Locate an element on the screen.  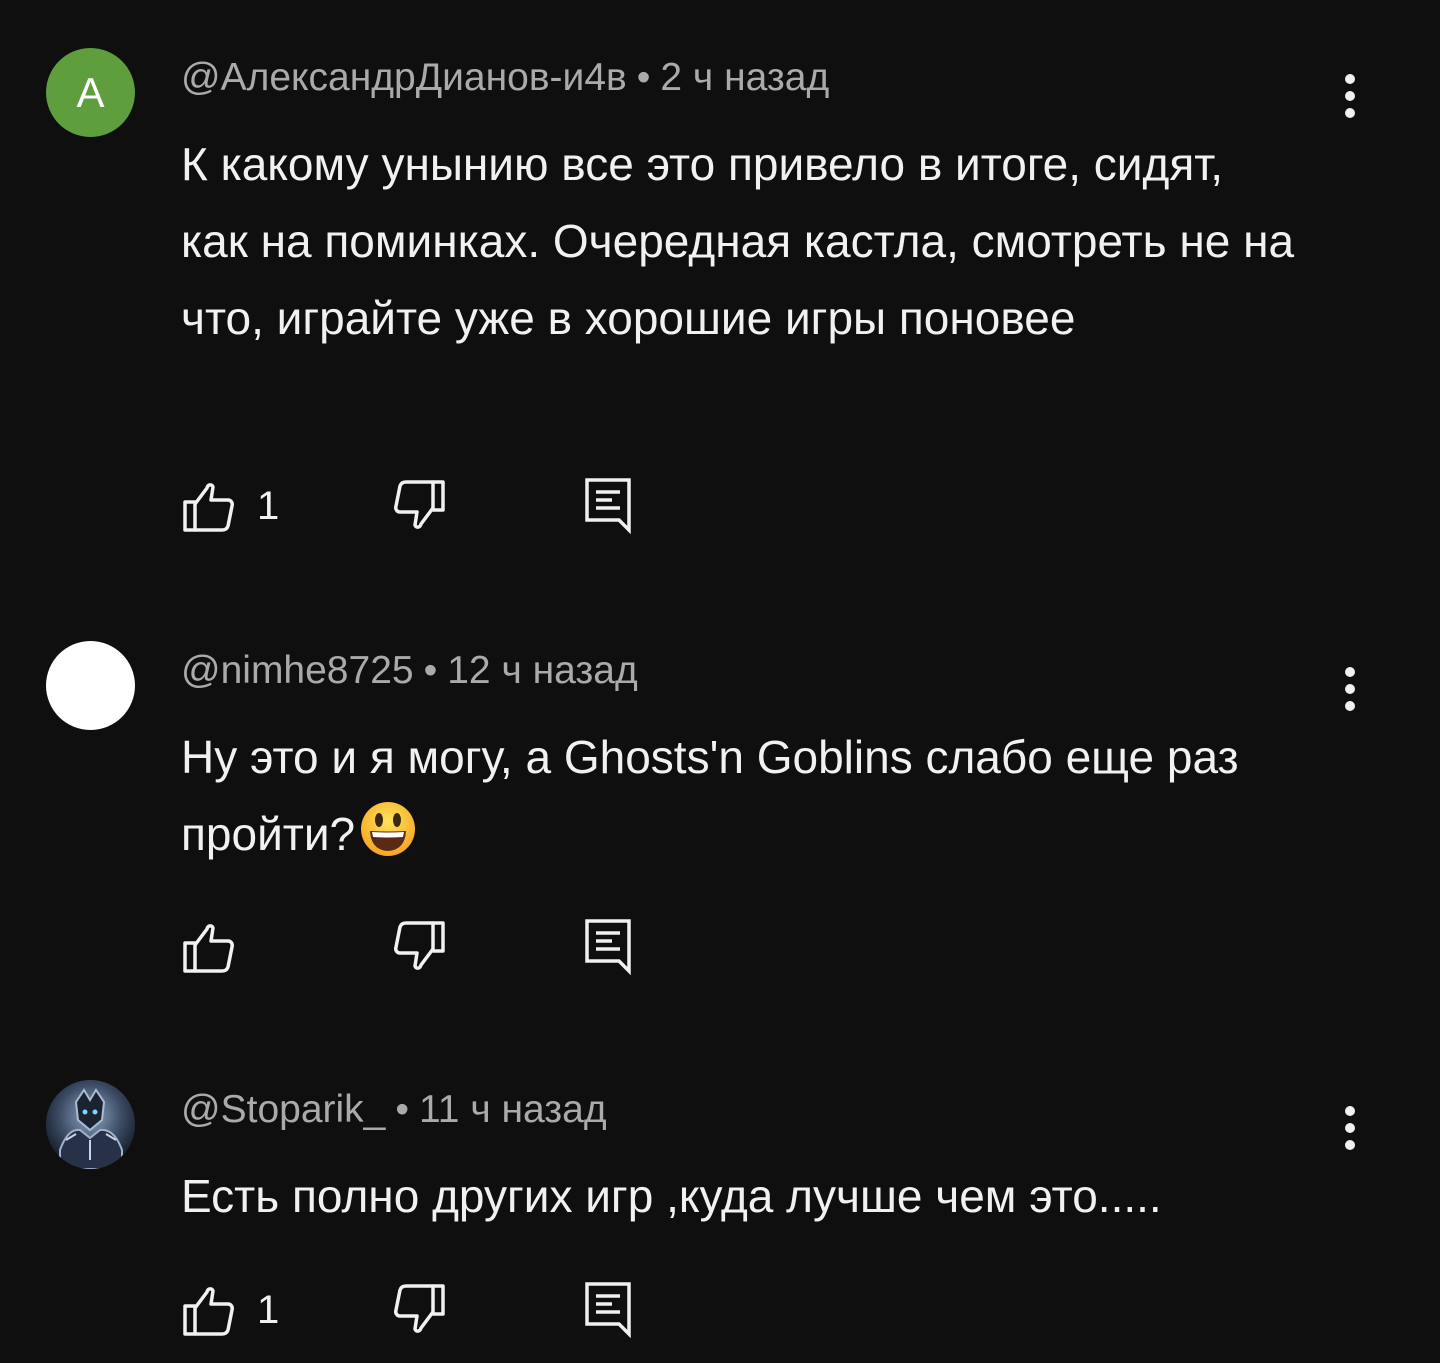
avatar: А is located at coordinates (90, 92).